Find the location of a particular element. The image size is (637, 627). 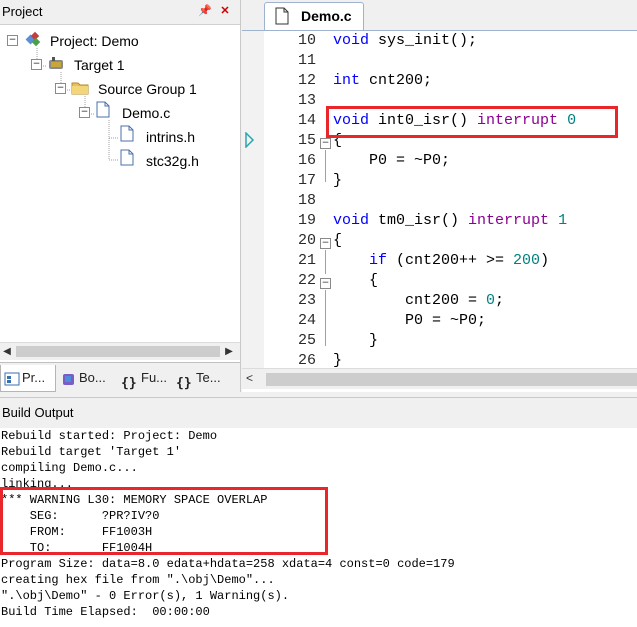

editor-margin is located at coordinates (253, 199).